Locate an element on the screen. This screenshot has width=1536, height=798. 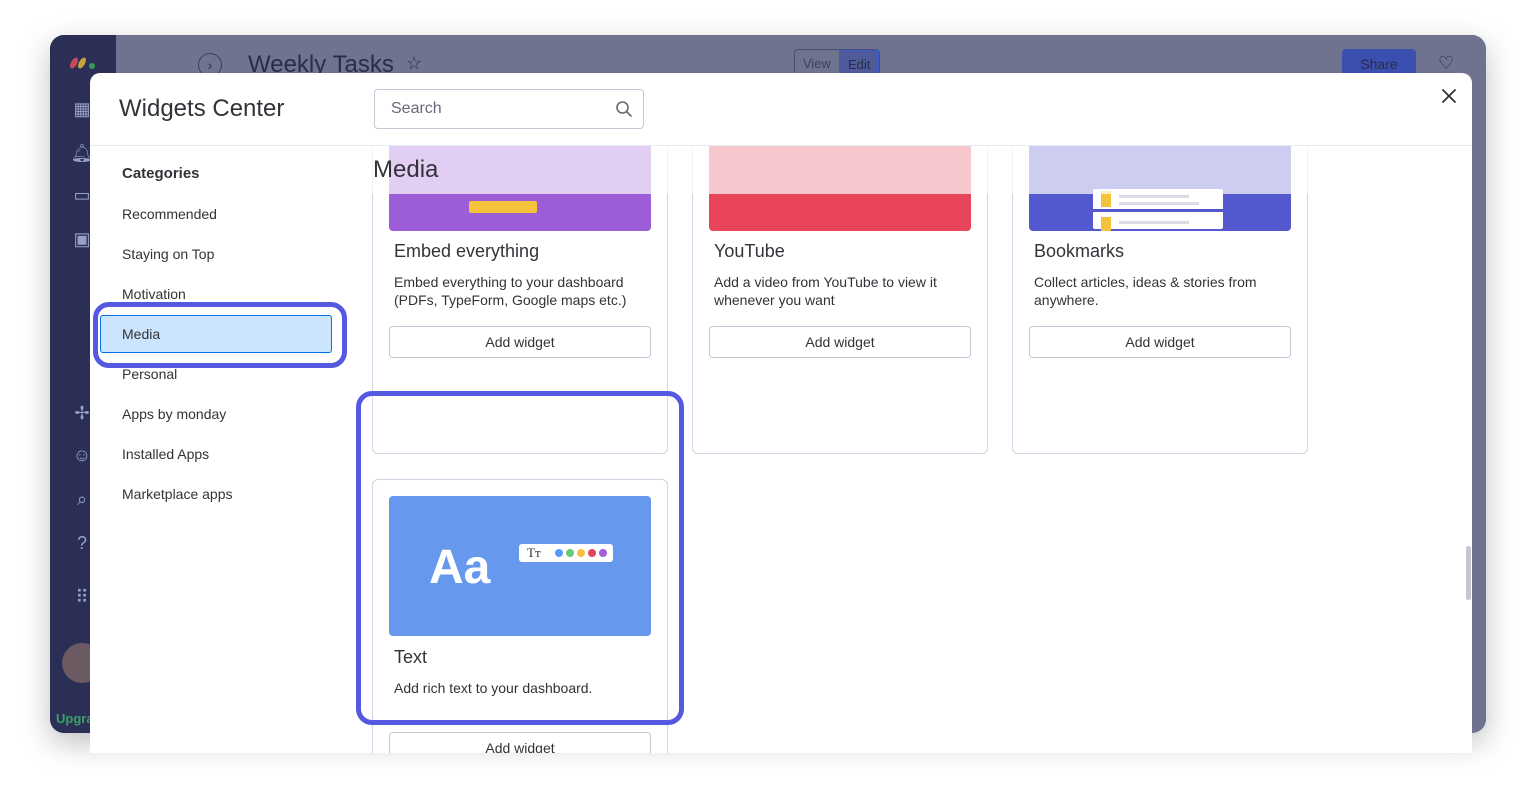
category-motivation: Motivation is located at coordinates (154, 294).